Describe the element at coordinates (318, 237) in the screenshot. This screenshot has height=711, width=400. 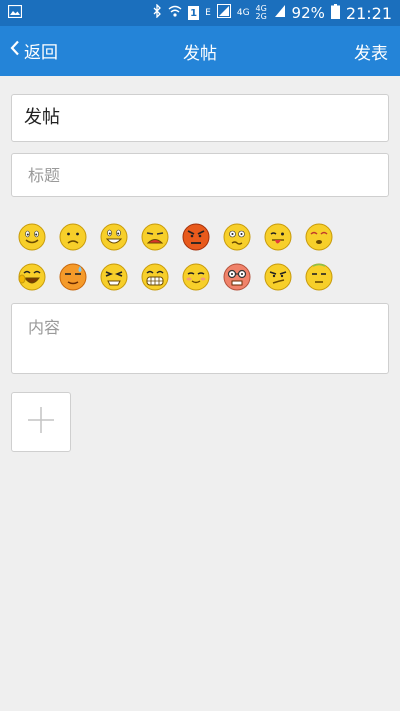
I see `sleepy-emoji-icon` at that location.